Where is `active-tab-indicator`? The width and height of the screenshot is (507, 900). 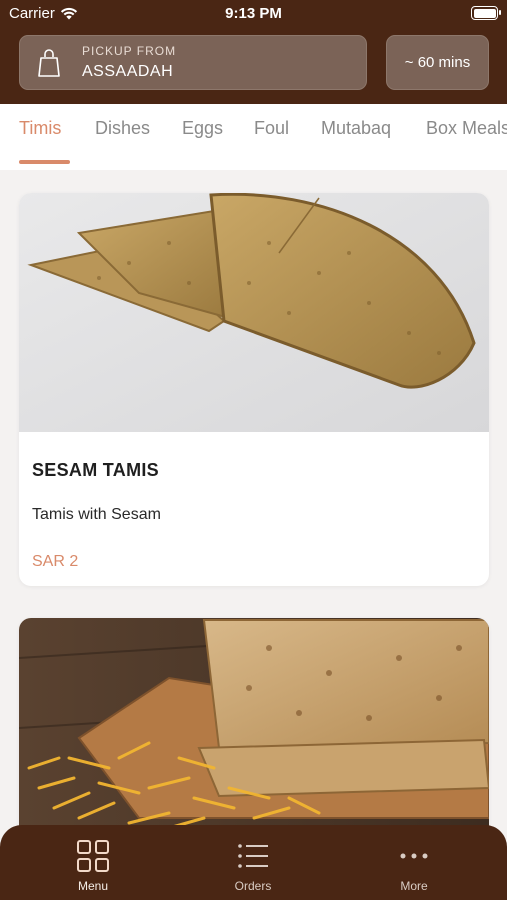 active-tab-indicator is located at coordinates (44, 162).